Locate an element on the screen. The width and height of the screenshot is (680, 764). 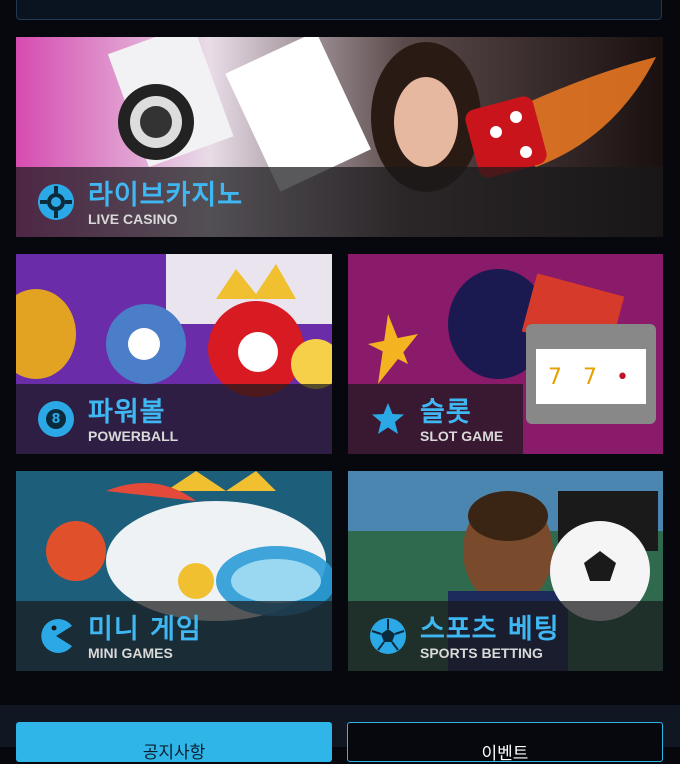
pacman-icon is located at coordinates (56, 636).